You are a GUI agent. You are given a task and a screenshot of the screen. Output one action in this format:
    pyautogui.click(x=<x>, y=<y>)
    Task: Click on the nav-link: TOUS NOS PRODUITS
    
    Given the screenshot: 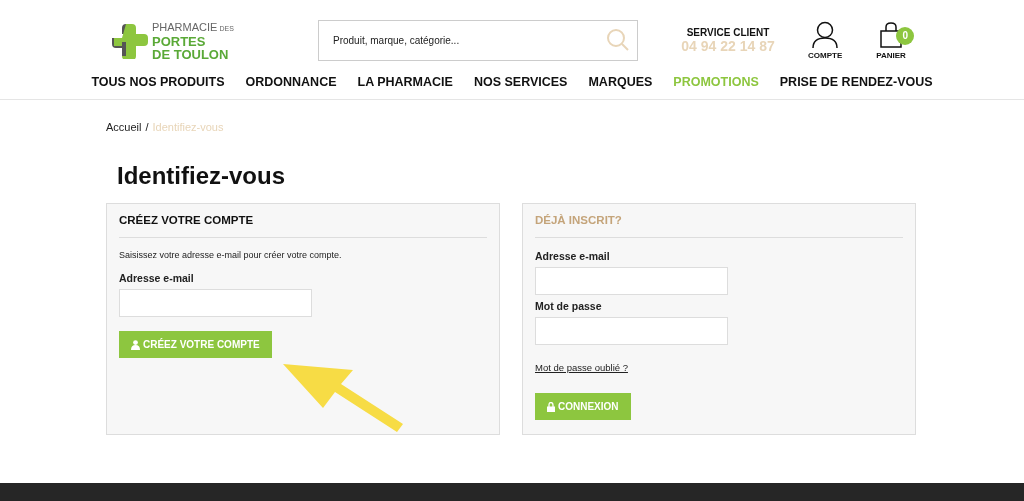 What is the action you would take?
    pyautogui.click(x=158, y=81)
    